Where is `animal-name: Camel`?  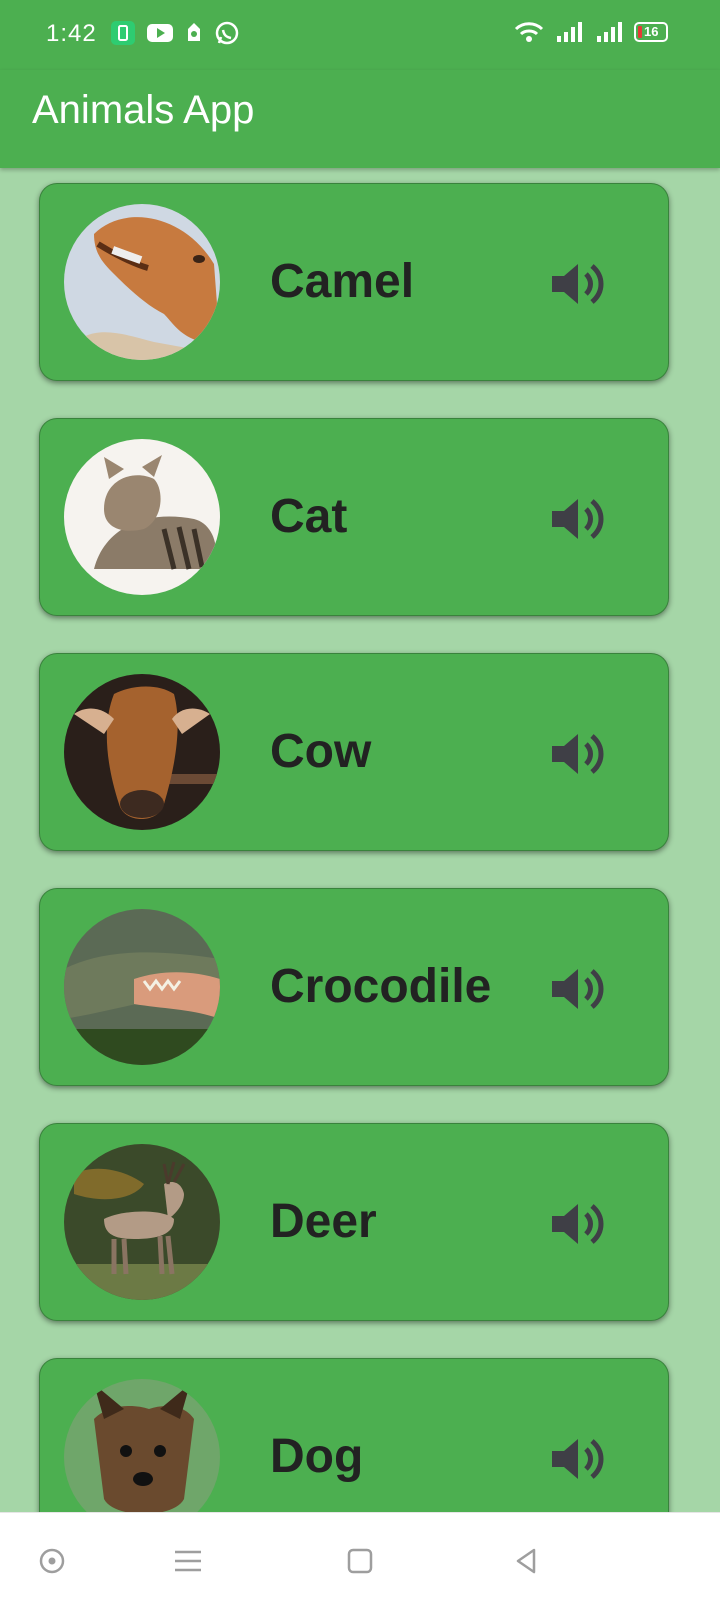
animal-name: Camel is located at coordinates (342, 281).